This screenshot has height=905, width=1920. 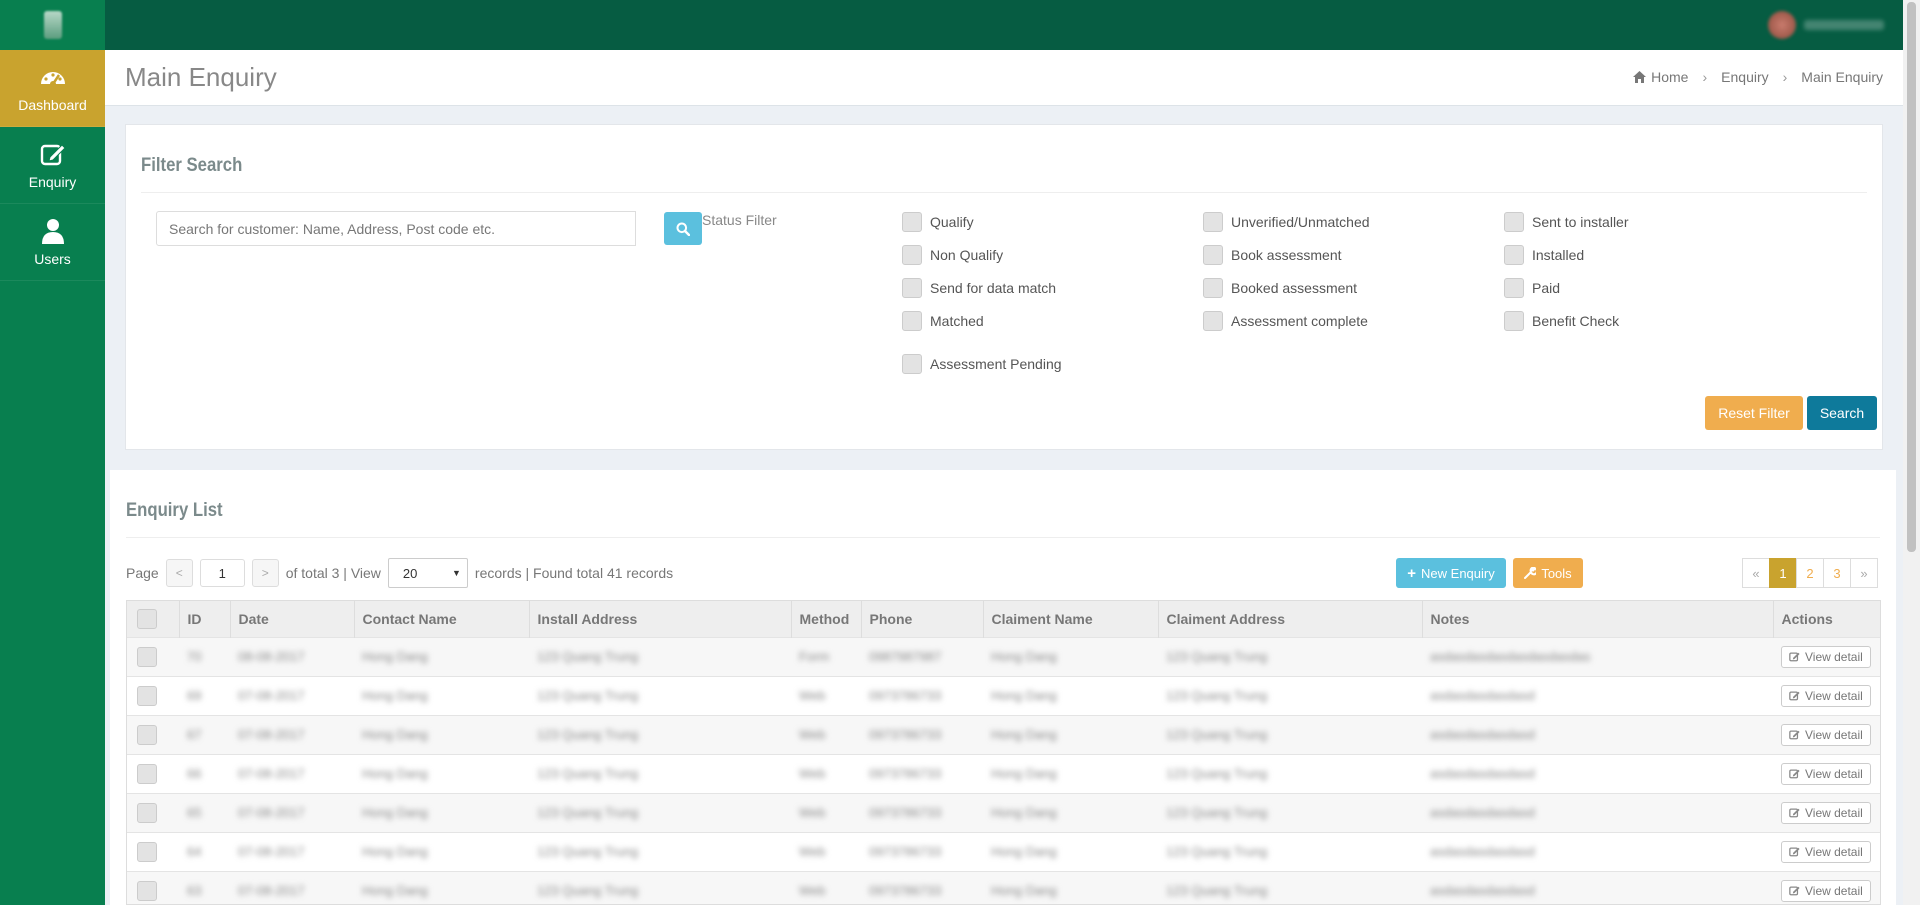 What do you see at coordinates (204, 851) in the screenshot?
I see `table-cell: 64` at bounding box center [204, 851].